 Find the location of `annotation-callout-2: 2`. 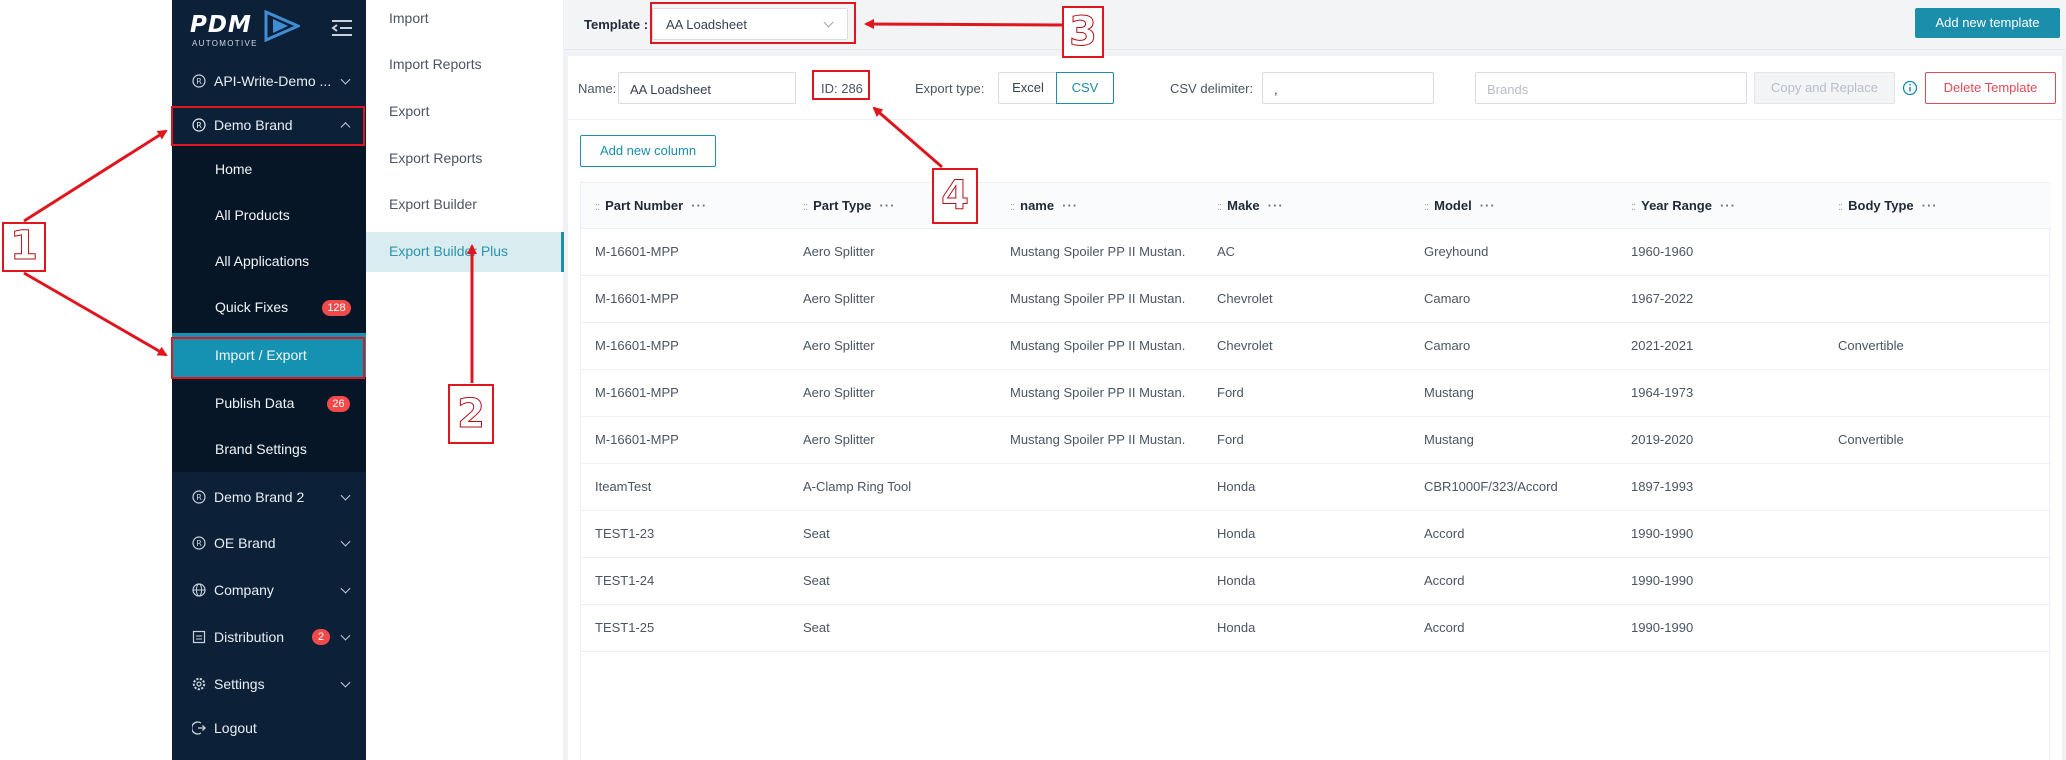

annotation-callout-2: 2 is located at coordinates (471, 414).